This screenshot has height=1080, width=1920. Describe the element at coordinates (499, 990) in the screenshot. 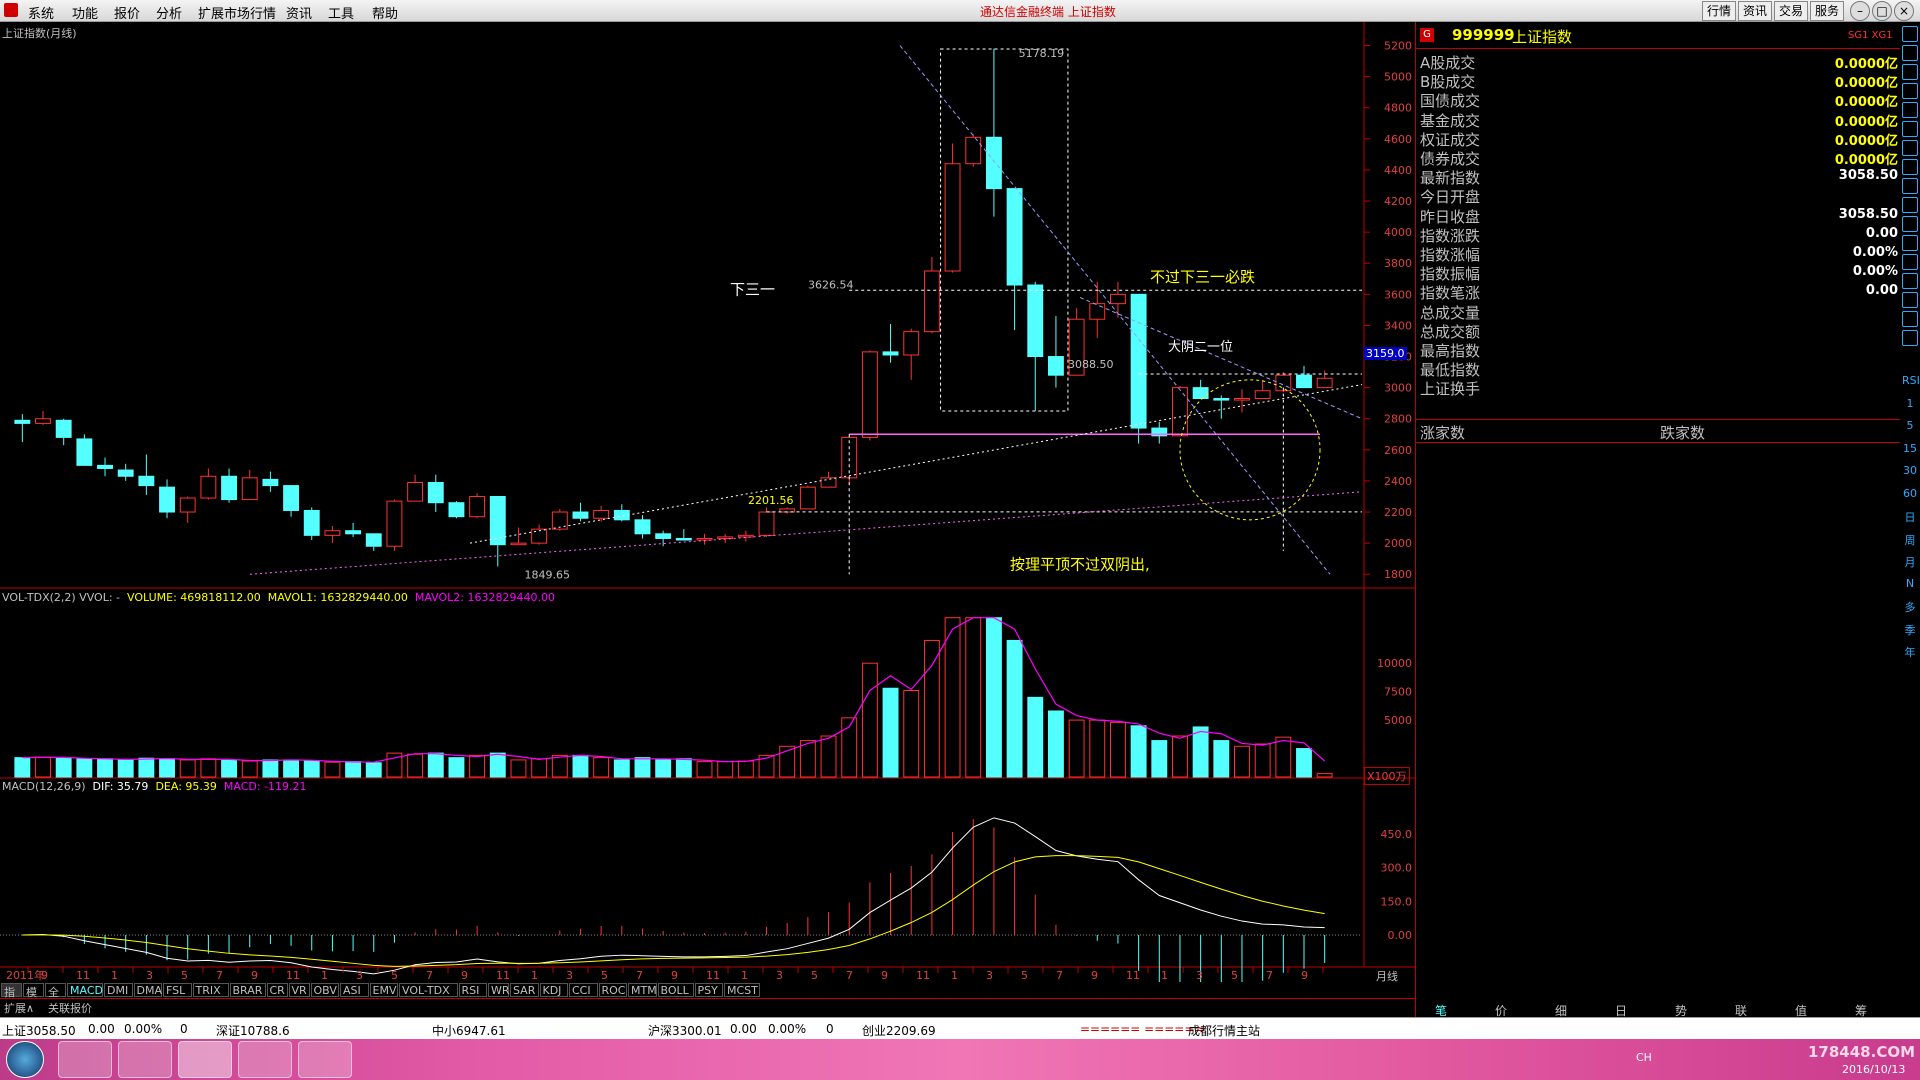

I see `indicator-tab: WR` at that location.